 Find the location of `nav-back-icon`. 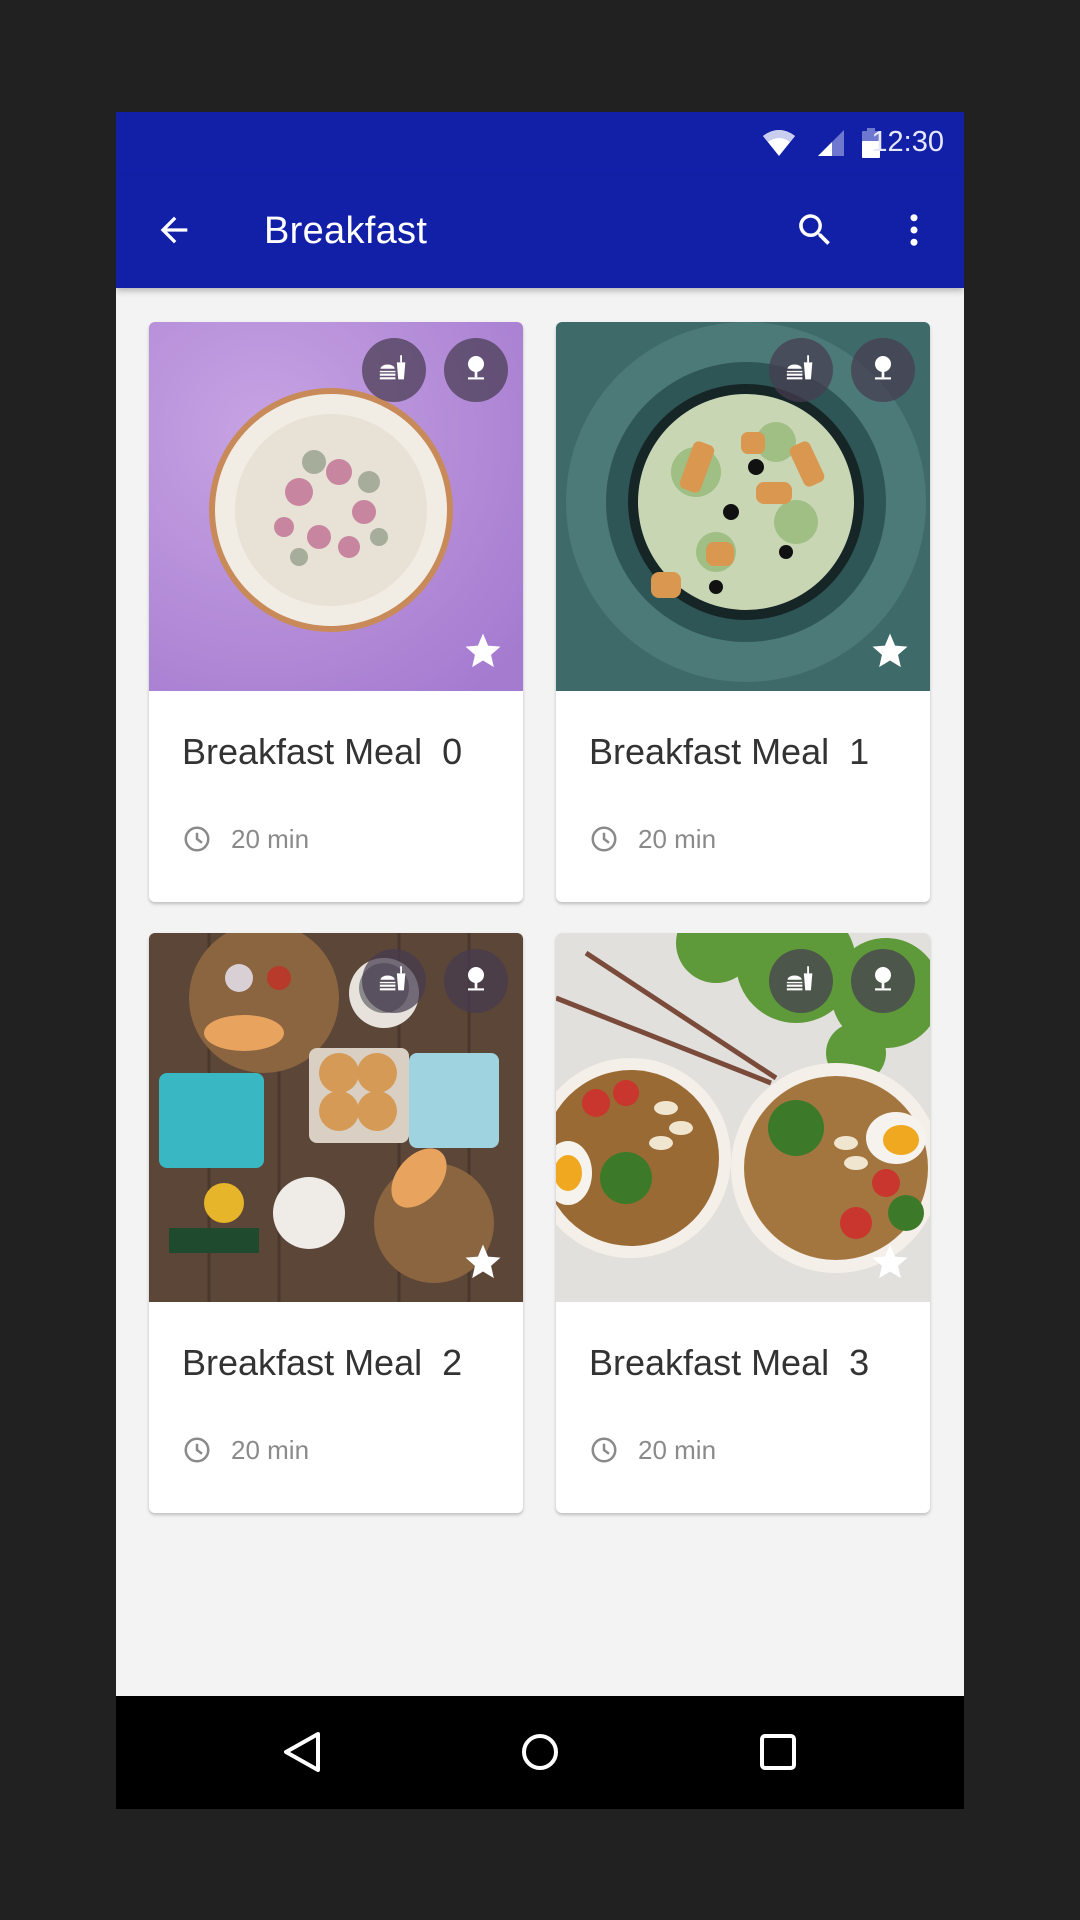

nav-back-icon is located at coordinates (302, 1754).